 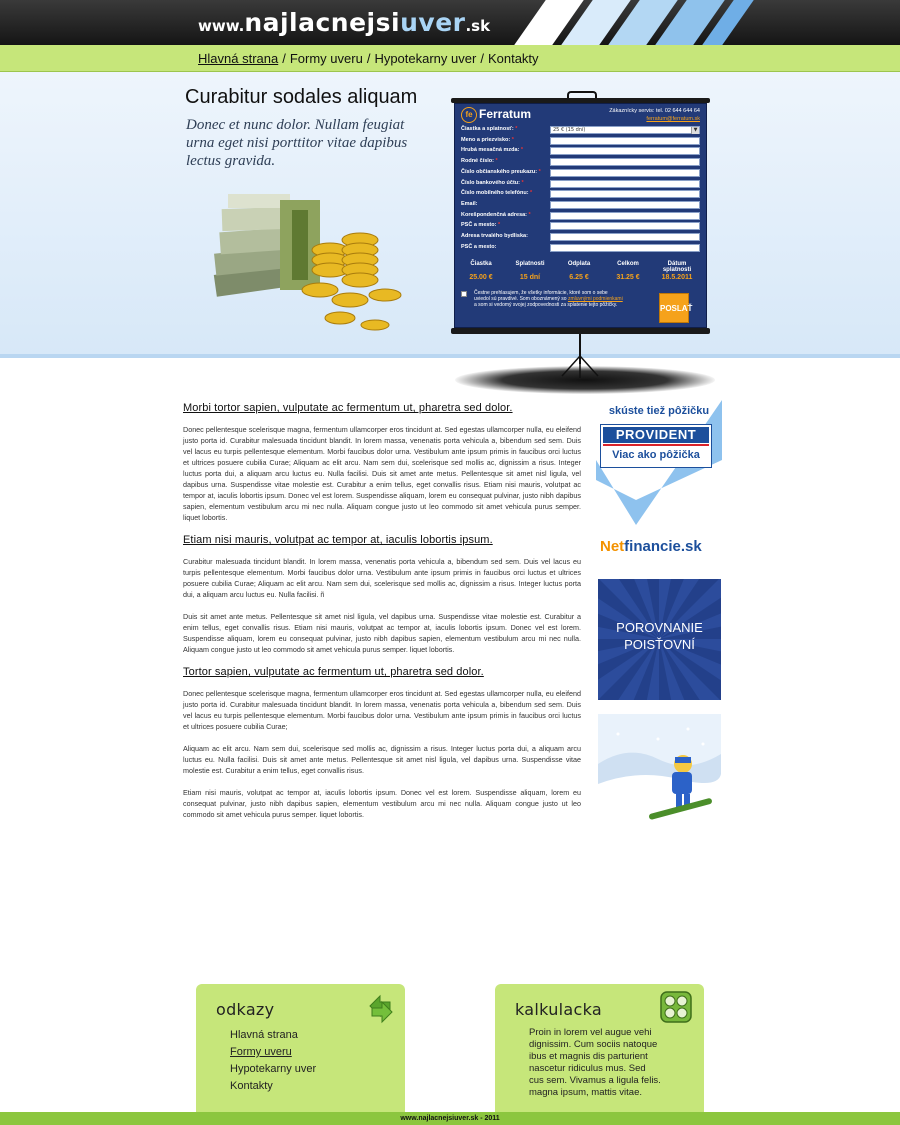 I want to click on links-title: odkazy, so click(x=245, y=1009).